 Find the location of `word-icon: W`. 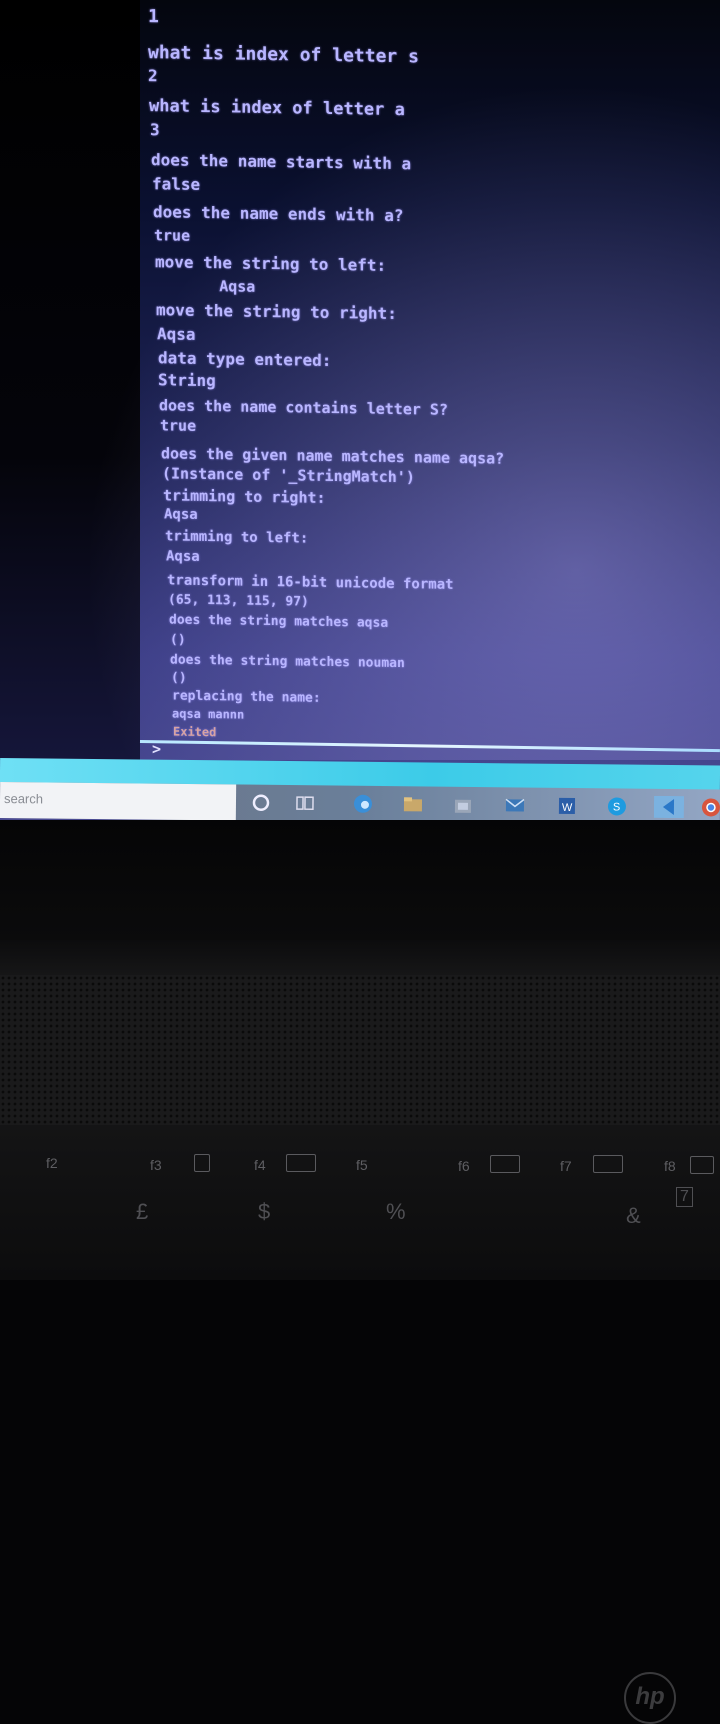

word-icon: W is located at coordinates (567, 806).